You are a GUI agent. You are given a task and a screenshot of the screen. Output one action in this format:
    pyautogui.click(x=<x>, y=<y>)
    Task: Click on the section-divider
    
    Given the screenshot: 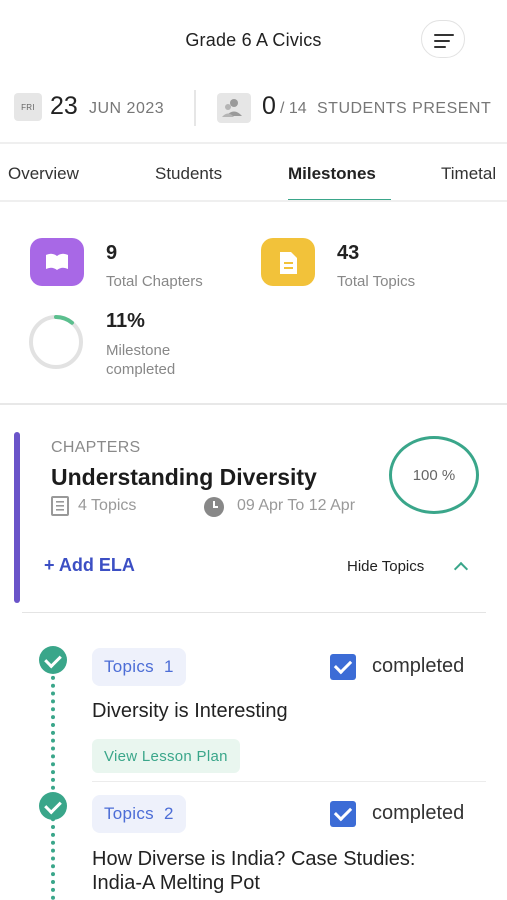 What is the action you would take?
    pyautogui.click(x=253, y=404)
    